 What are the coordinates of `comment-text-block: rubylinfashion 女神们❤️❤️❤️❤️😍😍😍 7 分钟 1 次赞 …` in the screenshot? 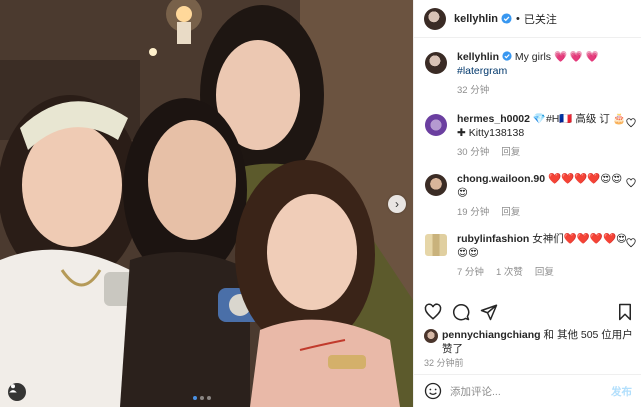 It's located at (543, 256).